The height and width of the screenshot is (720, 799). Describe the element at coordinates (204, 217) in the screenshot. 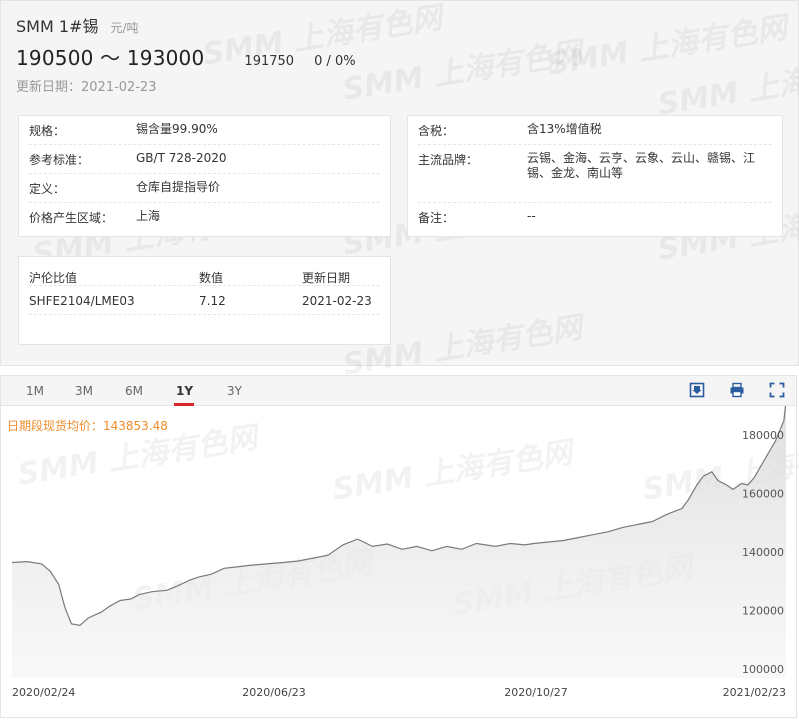

I see `spec-row: 价格产生区域： 上海` at that location.